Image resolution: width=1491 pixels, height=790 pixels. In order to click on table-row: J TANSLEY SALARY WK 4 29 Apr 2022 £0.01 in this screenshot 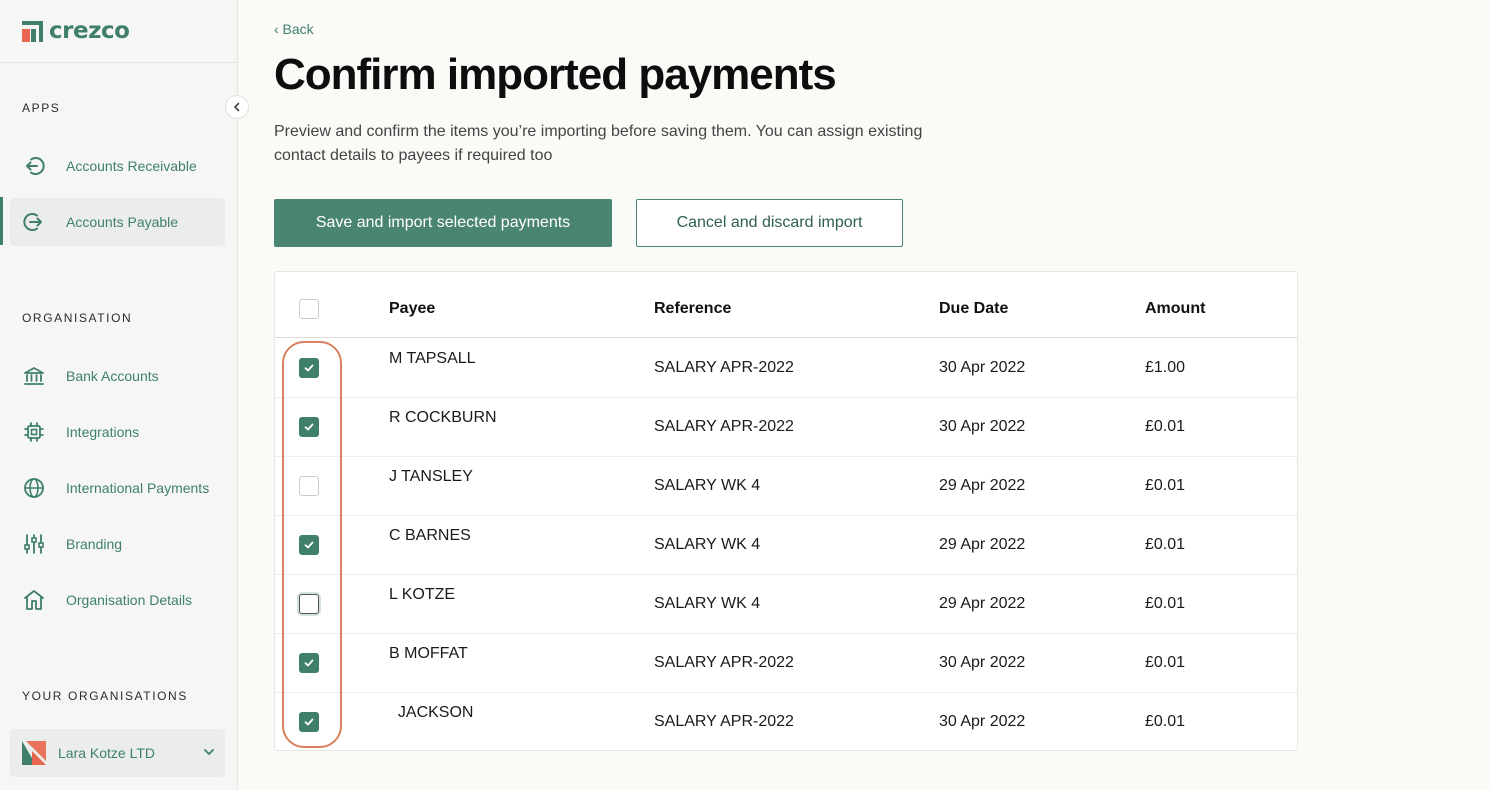, I will do `click(786, 486)`.